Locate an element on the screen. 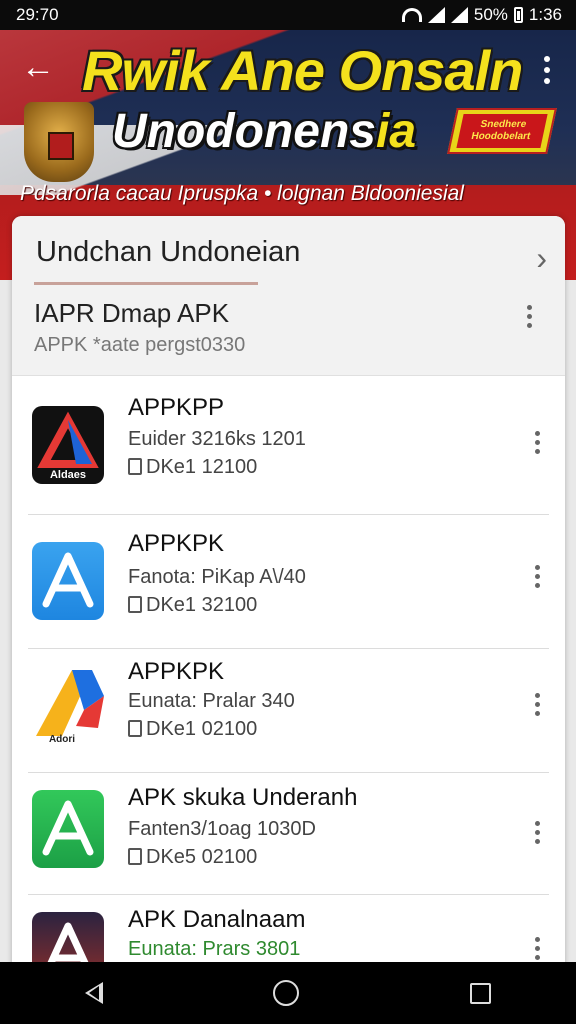 Image resolution: width=576 pixels, height=1024 pixels. garuda-emblem-icon is located at coordinates (59, 142).